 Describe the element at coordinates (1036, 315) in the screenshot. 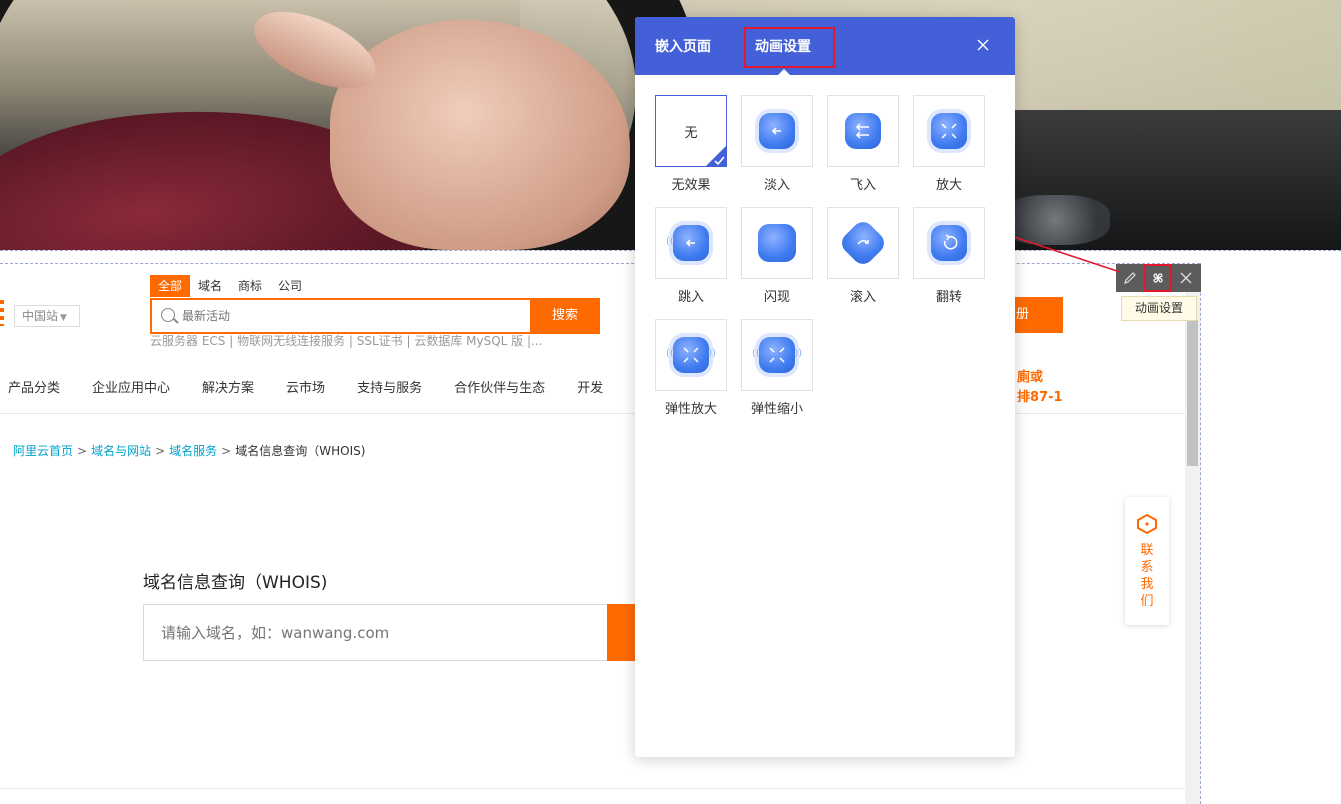

I see `register-button: 册` at that location.